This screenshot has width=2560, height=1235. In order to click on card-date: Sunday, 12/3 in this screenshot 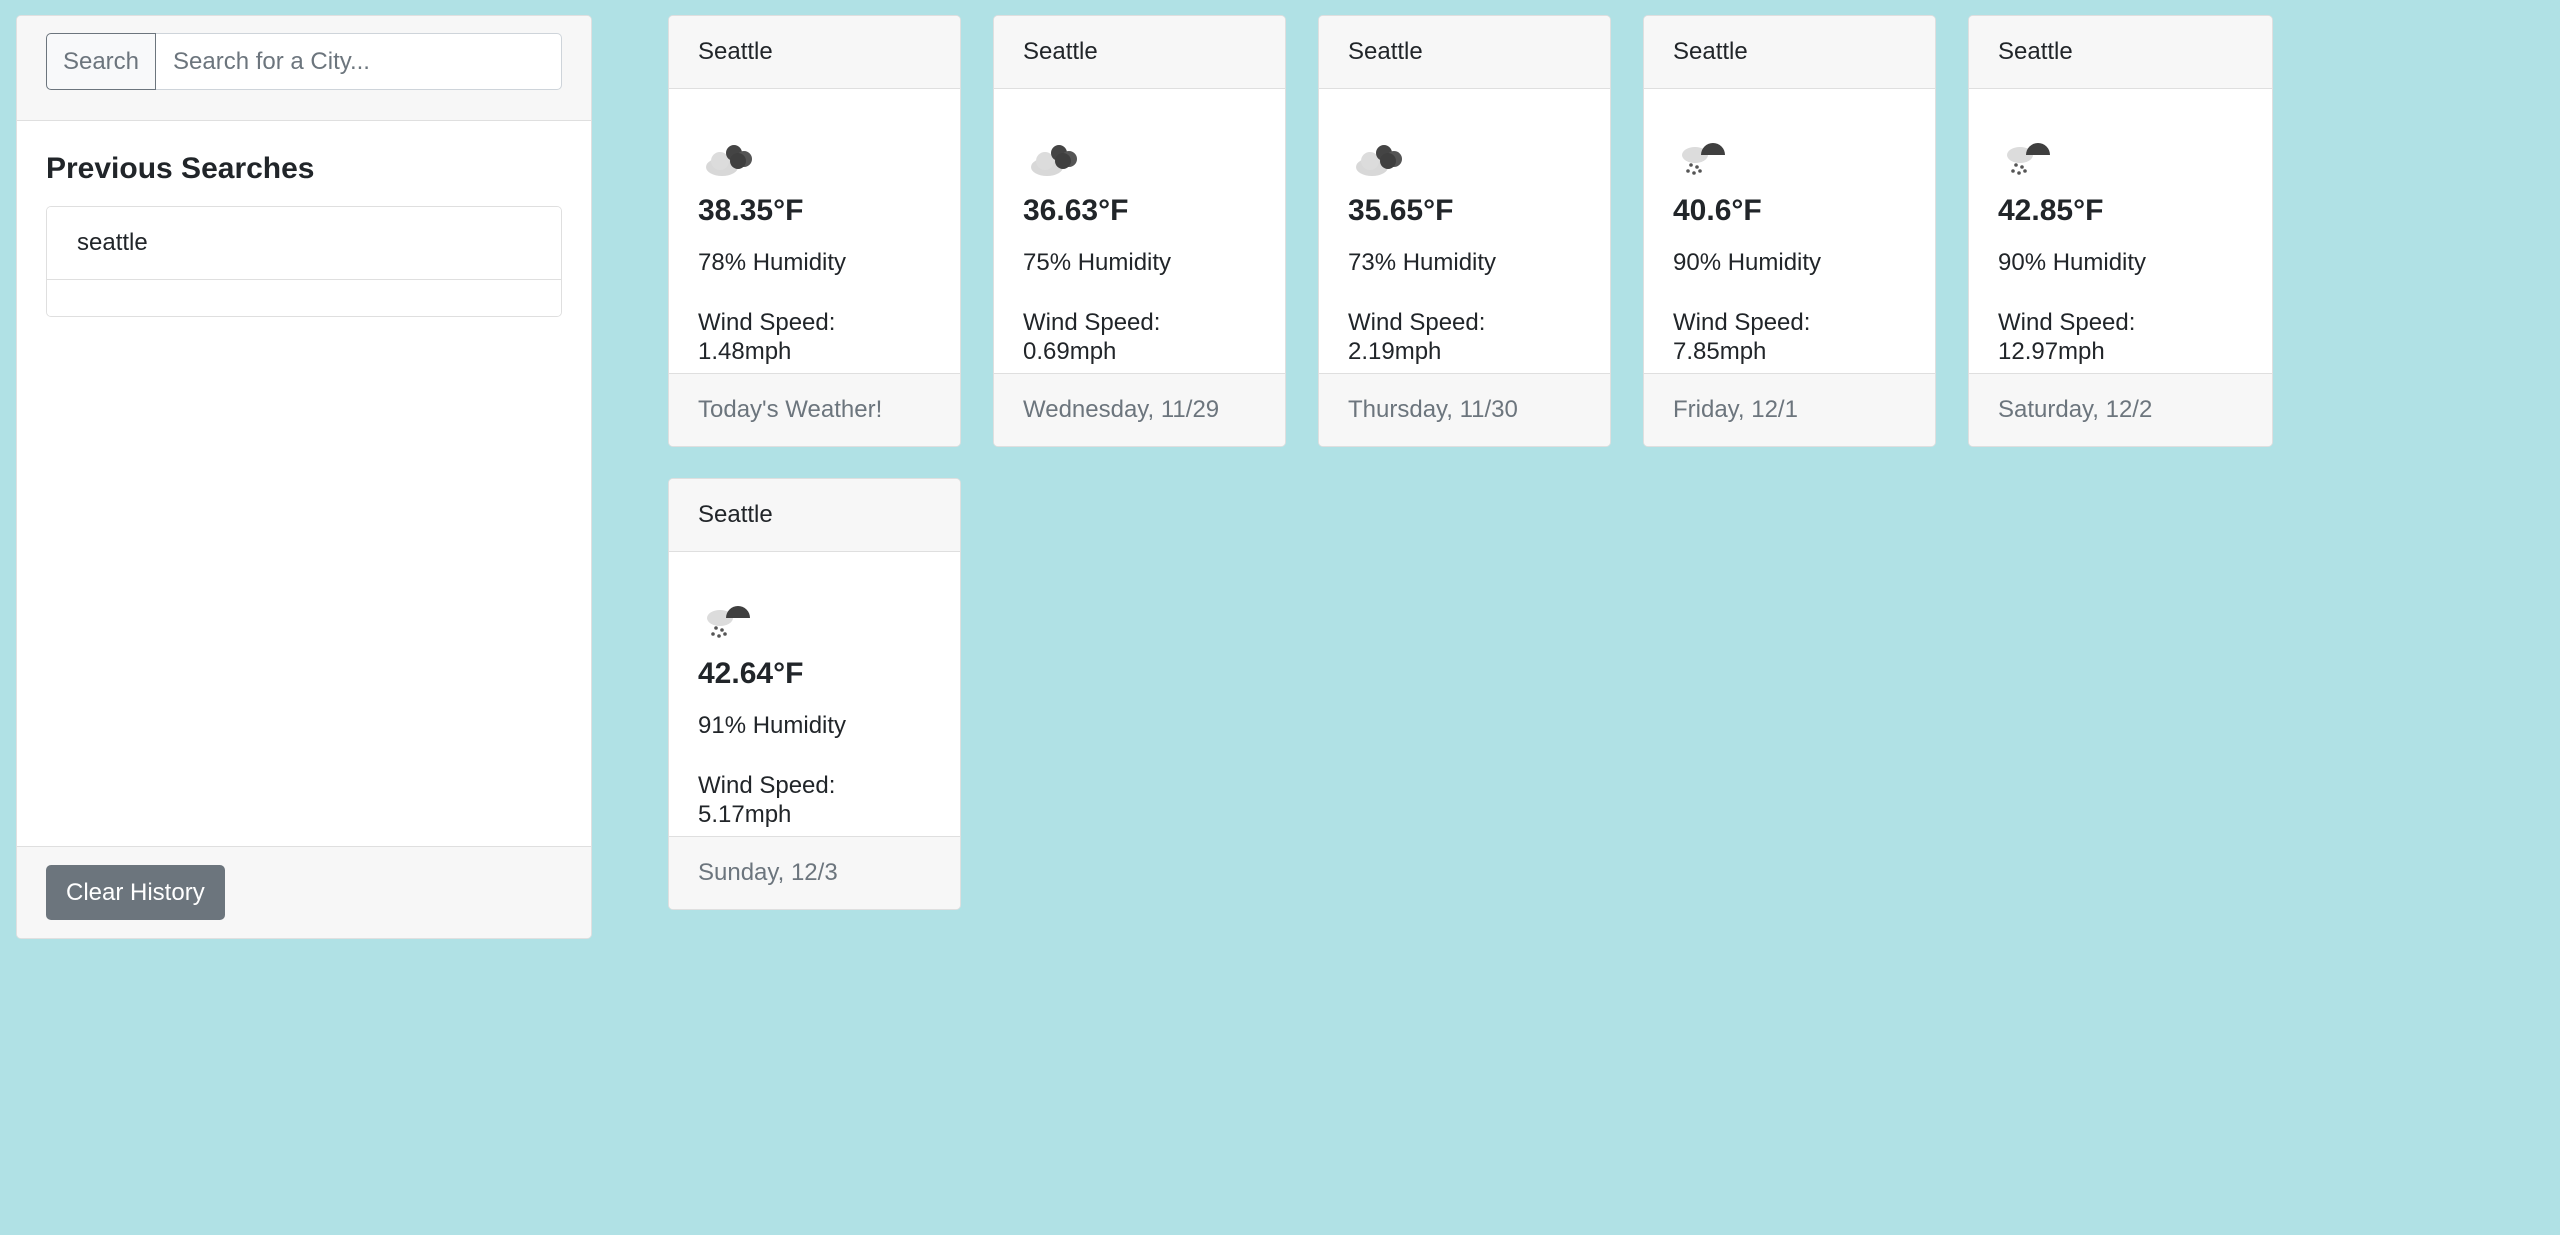, I will do `click(814, 872)`.